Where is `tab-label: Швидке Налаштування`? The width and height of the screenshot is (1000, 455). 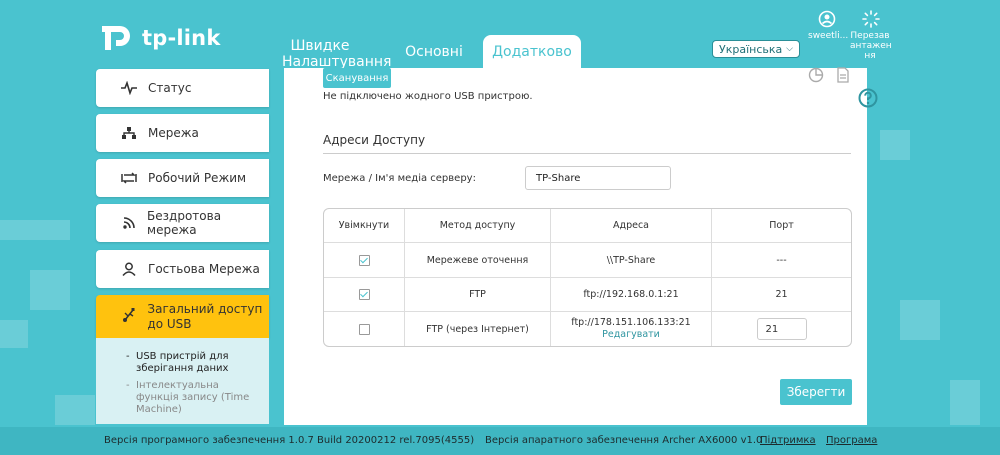
tab-label: Швидке Налаштування is located at coordinates (337, 54).